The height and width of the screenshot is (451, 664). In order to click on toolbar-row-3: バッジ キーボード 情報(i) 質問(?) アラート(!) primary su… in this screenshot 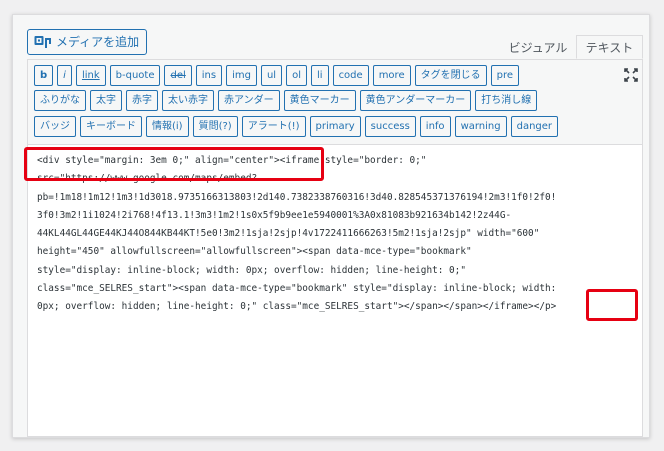, I will do `click(296, 126)`.